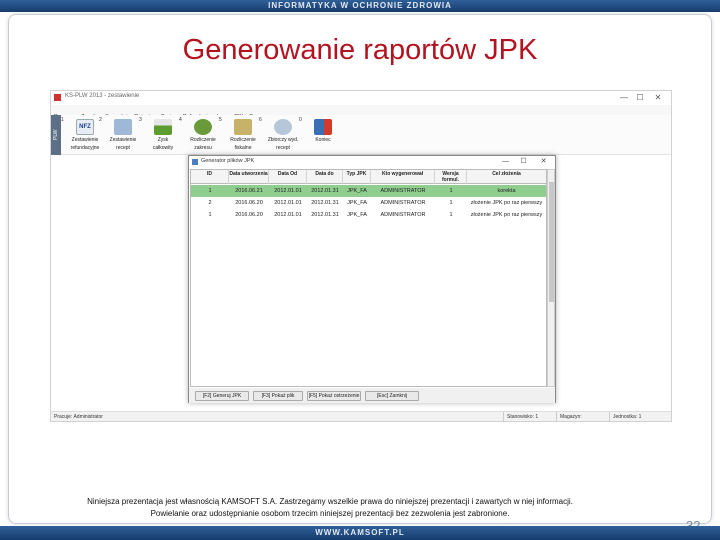 The height and width of the screenshot is (540, 720). Describe the element at coordinates (360, 50) in the screenshot. I see `slide-title: Generowanie raportów JPK` at that location.